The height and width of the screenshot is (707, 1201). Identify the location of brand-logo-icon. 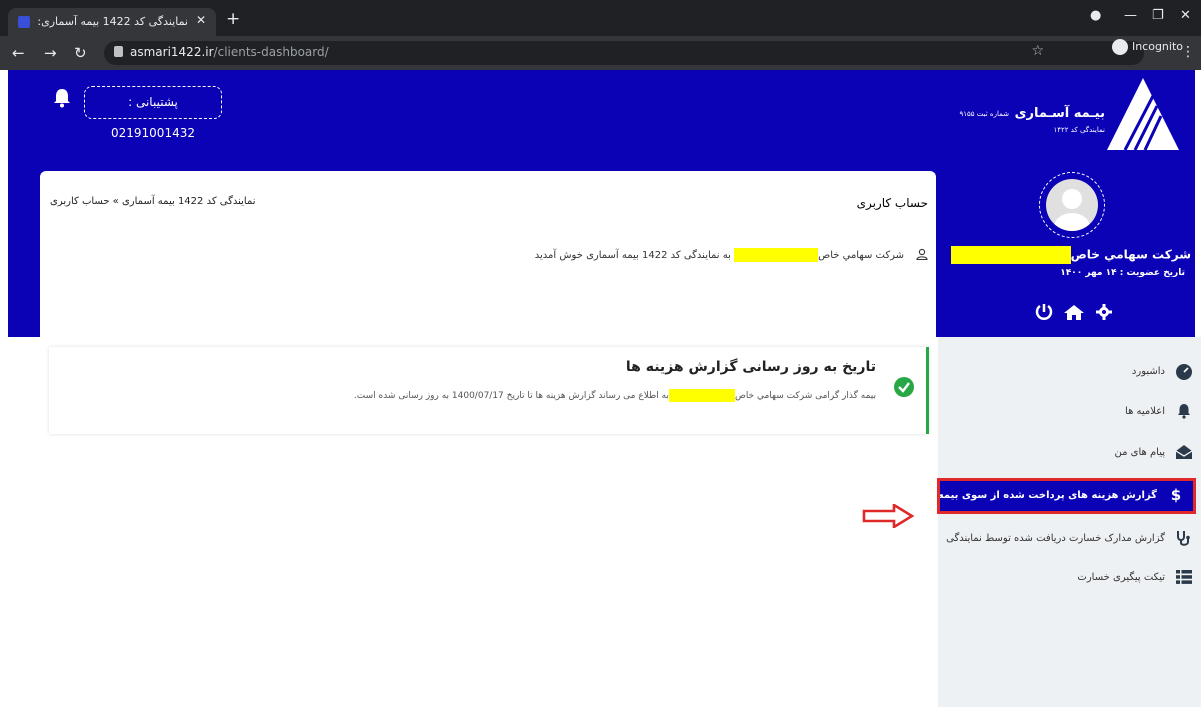
(1143, 114).